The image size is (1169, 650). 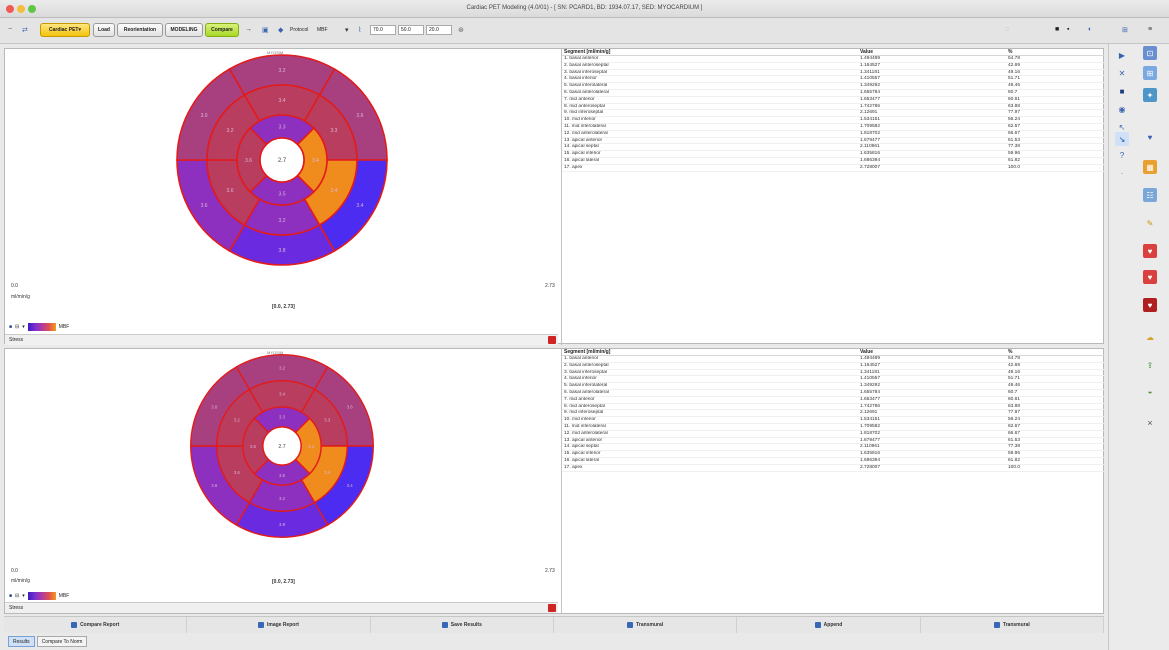 What do you see at coordinates (104, 30) in the screenshot?
I see `load-button: Load` at bounding box center [104, 30].